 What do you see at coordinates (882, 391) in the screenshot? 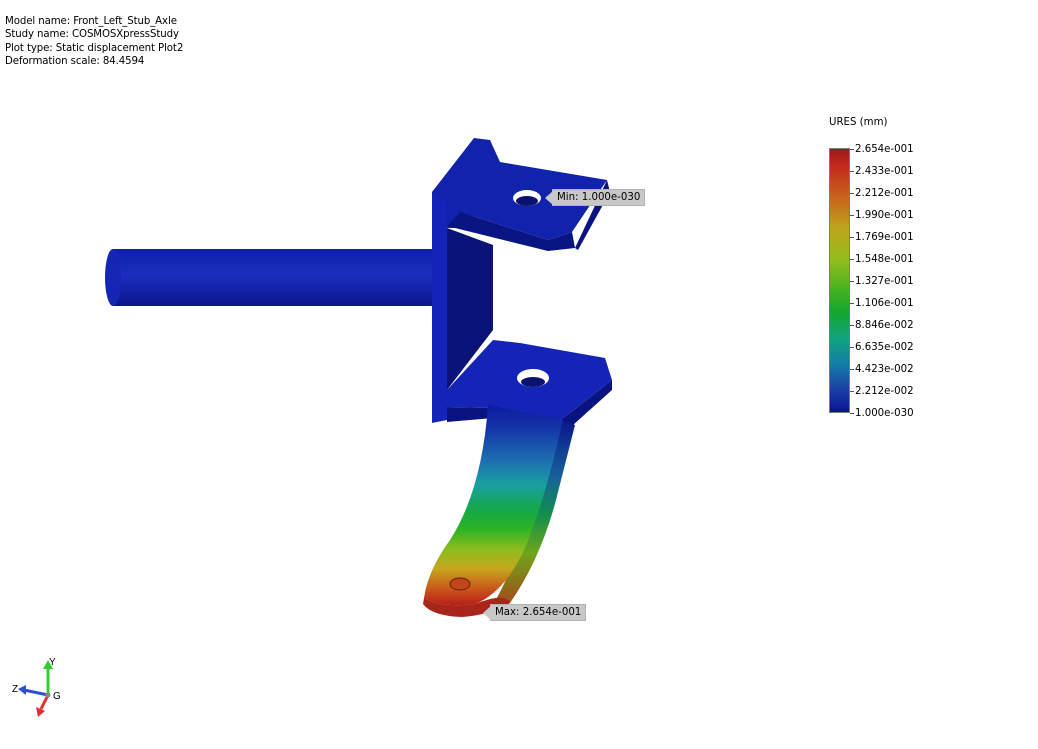
I see `tick-label: 2.212e-002` at bounding box center [882, 391].